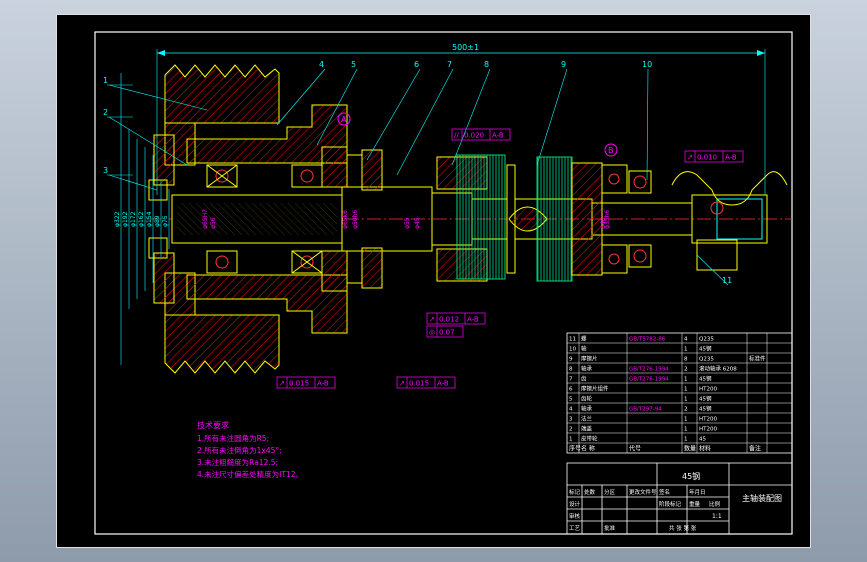 This screenshot has width=867, height=562. What do you see at coordinates (233, 438) in the screenshot?
I see `note-1: 1.所有未注圆角为R5;` at bounding box center [233, 438].